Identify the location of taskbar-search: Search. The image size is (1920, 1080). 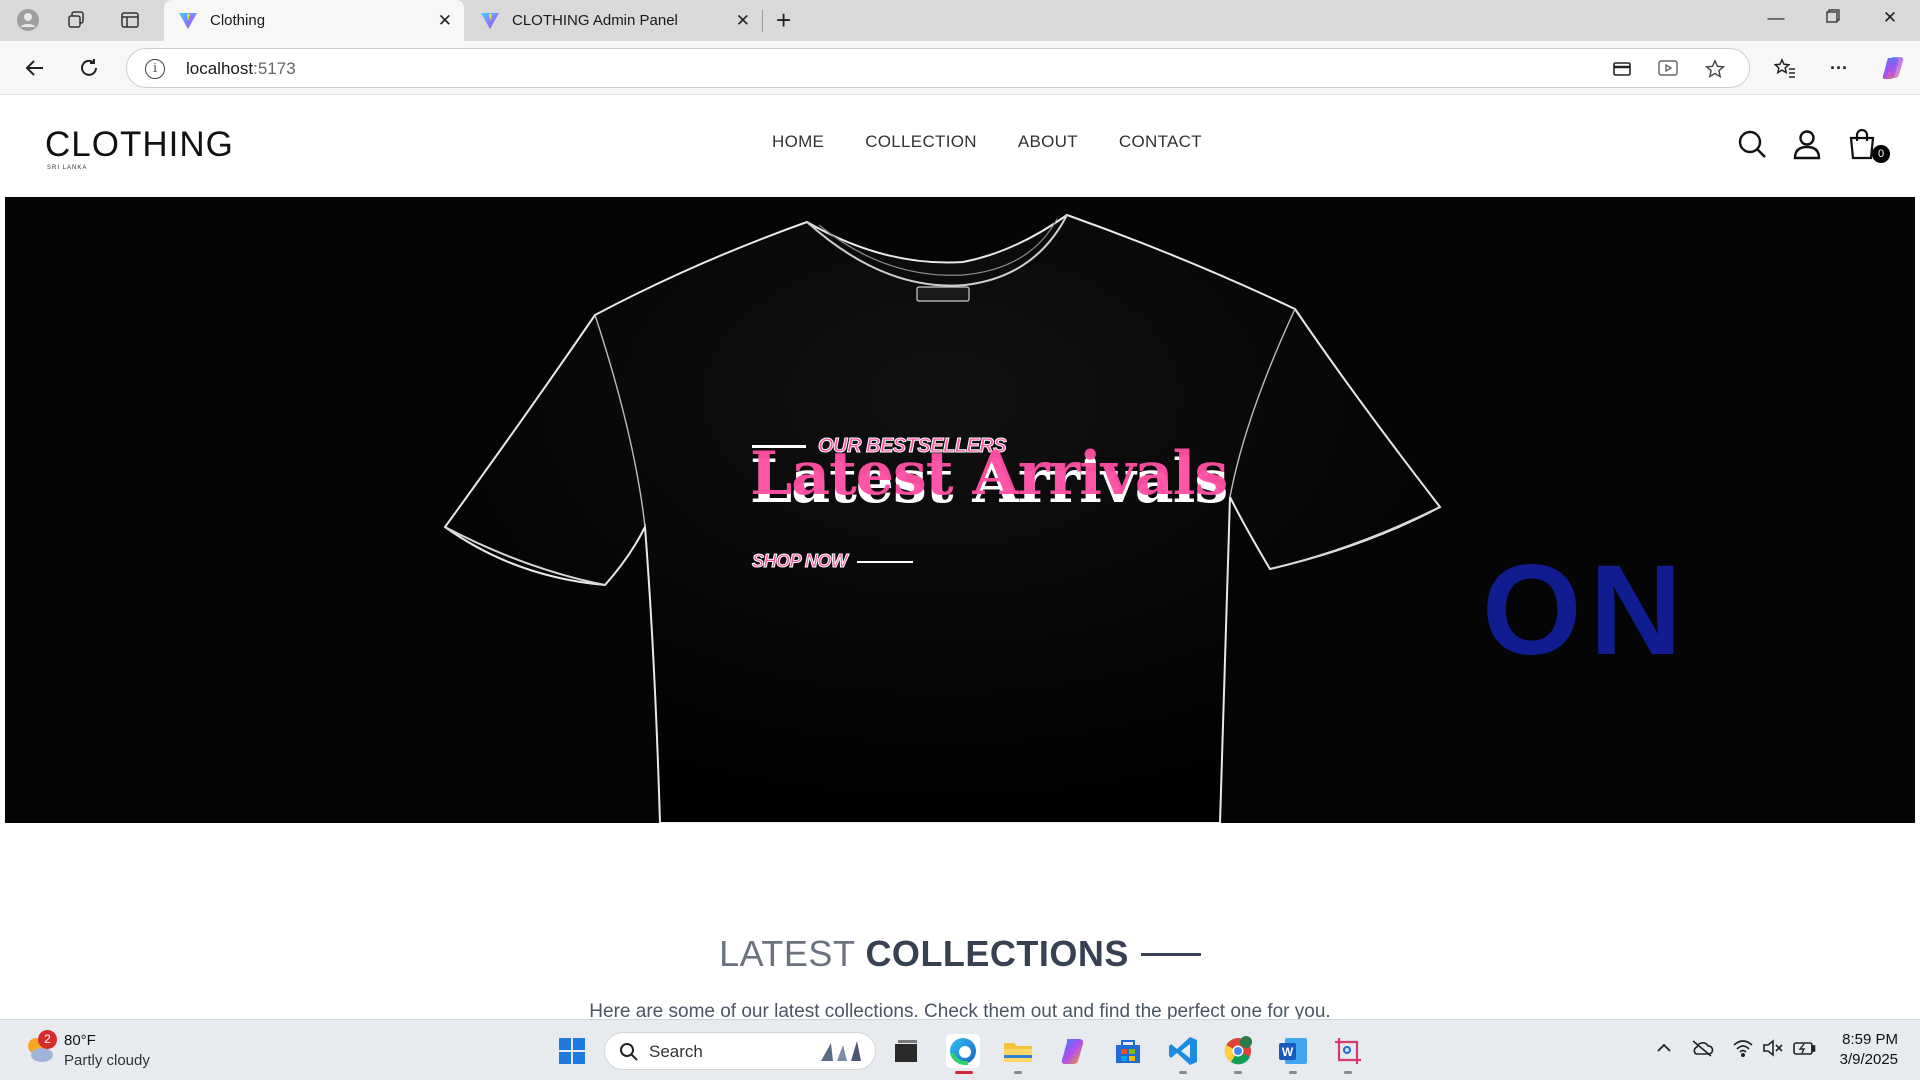
(740, 1051).